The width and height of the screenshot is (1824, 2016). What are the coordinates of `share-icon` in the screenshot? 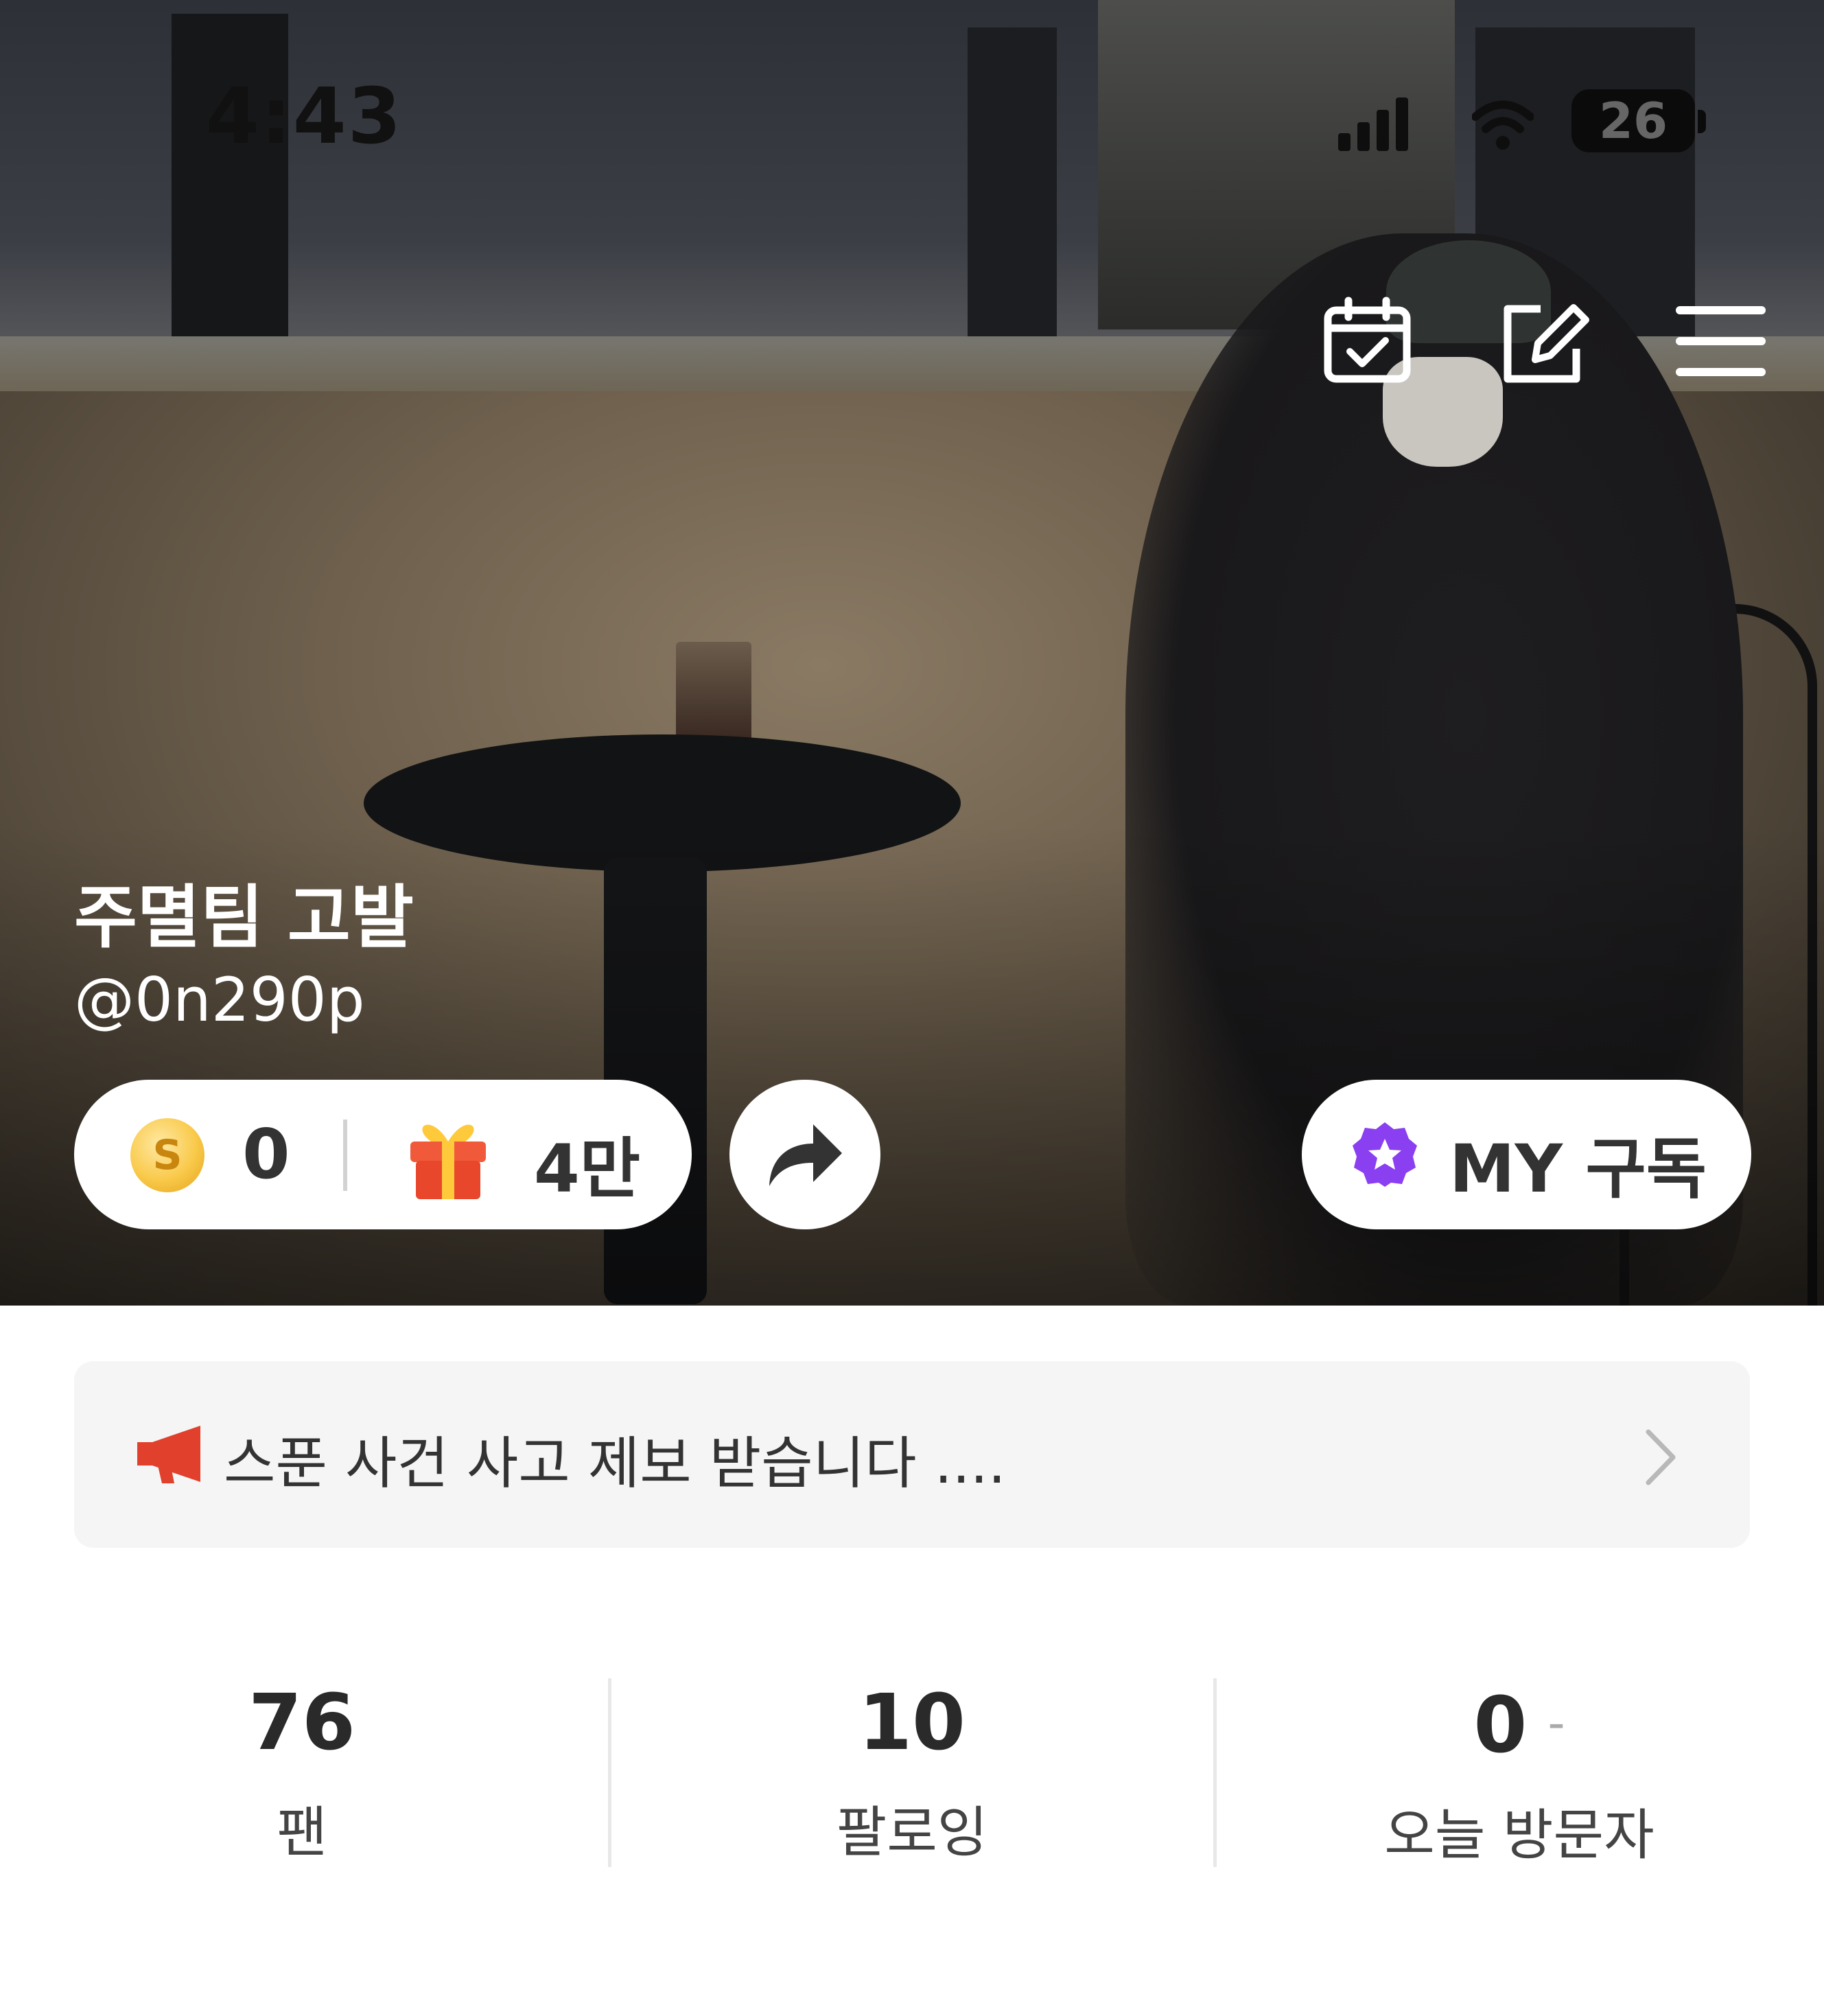 It's located at (805, 1155).